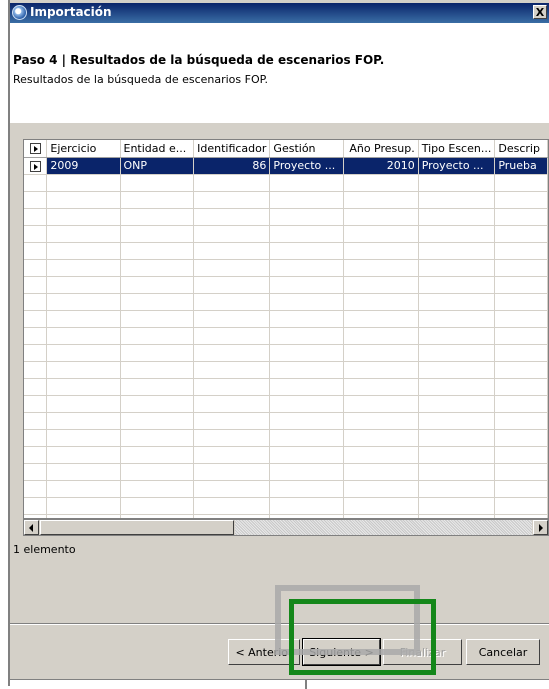  I want to click on column-header-descripcion: Descrip, so click(521, 149).